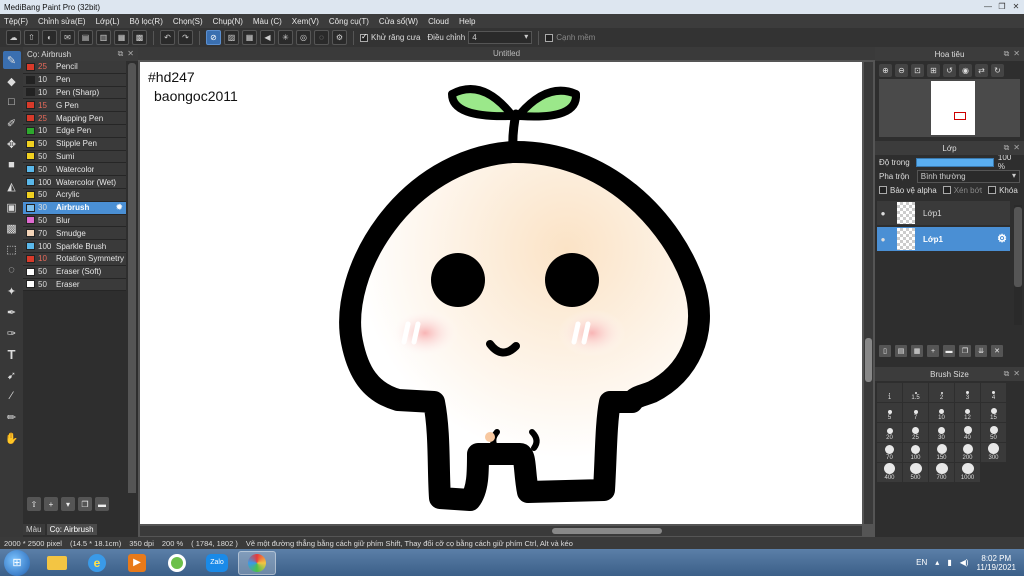  What do you see at coordinates (885, 70) in the screenshot?
I see `zoom-in-icon: ⊕` at bounding box center [885, 70].